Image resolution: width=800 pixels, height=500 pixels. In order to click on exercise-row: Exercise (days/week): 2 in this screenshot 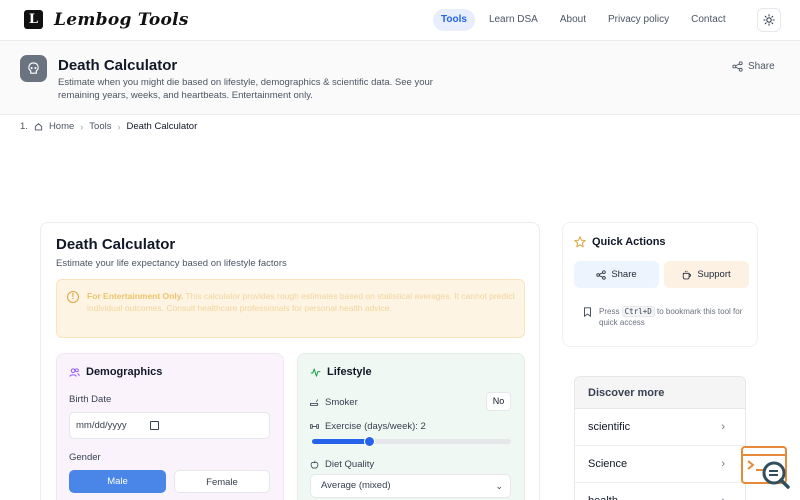, I will do `click(368, 426)`.